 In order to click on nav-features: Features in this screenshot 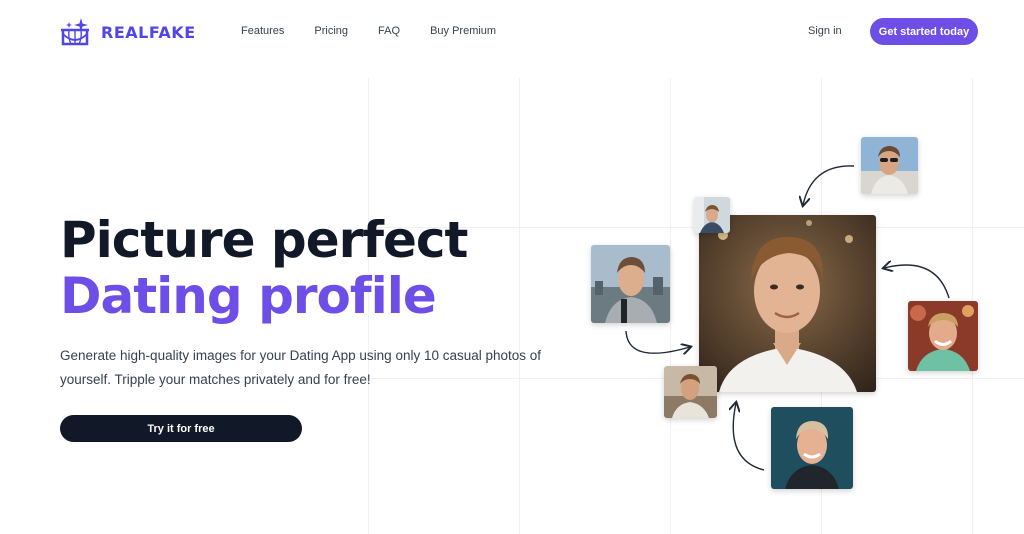, I will do `click(262, 31)`.